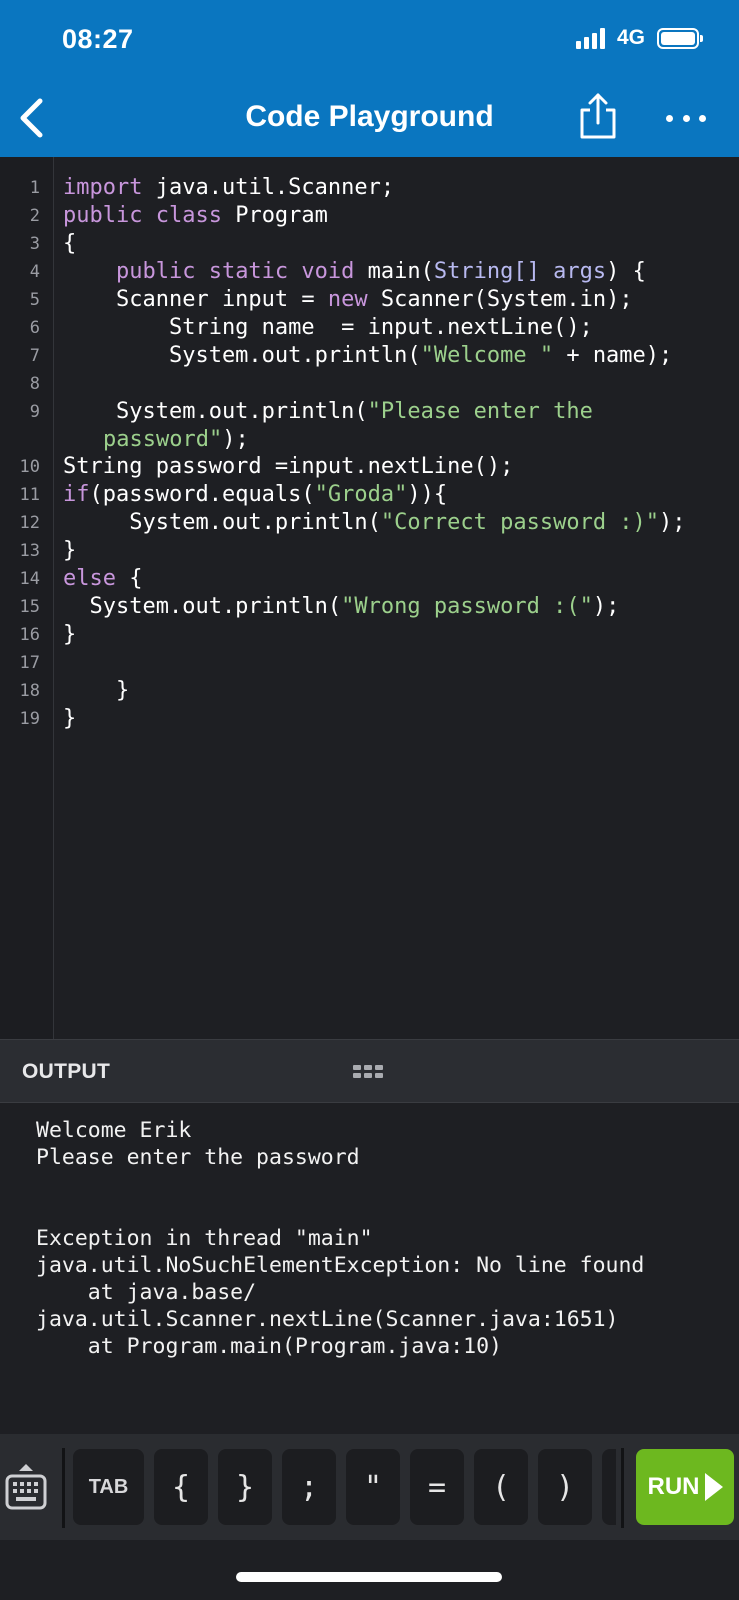 The height and width of the screenshot is (1600, 739). What do you see at coordinates (368, 1072) in the screenshot?
I see `drag-handle-icon` at bounding box center [368, 1072].